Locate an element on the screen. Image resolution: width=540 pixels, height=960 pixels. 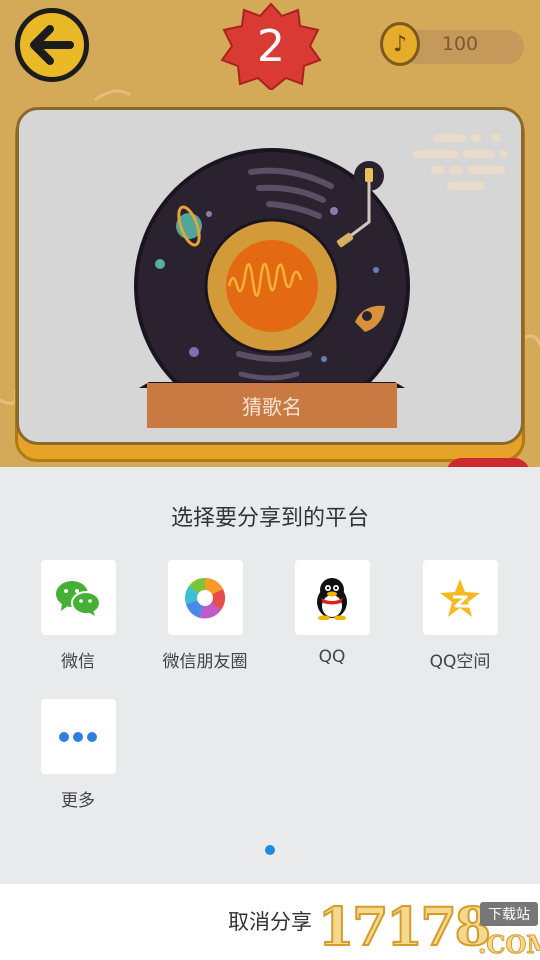
qzone-star-icon is located at coordinates (460, 597).